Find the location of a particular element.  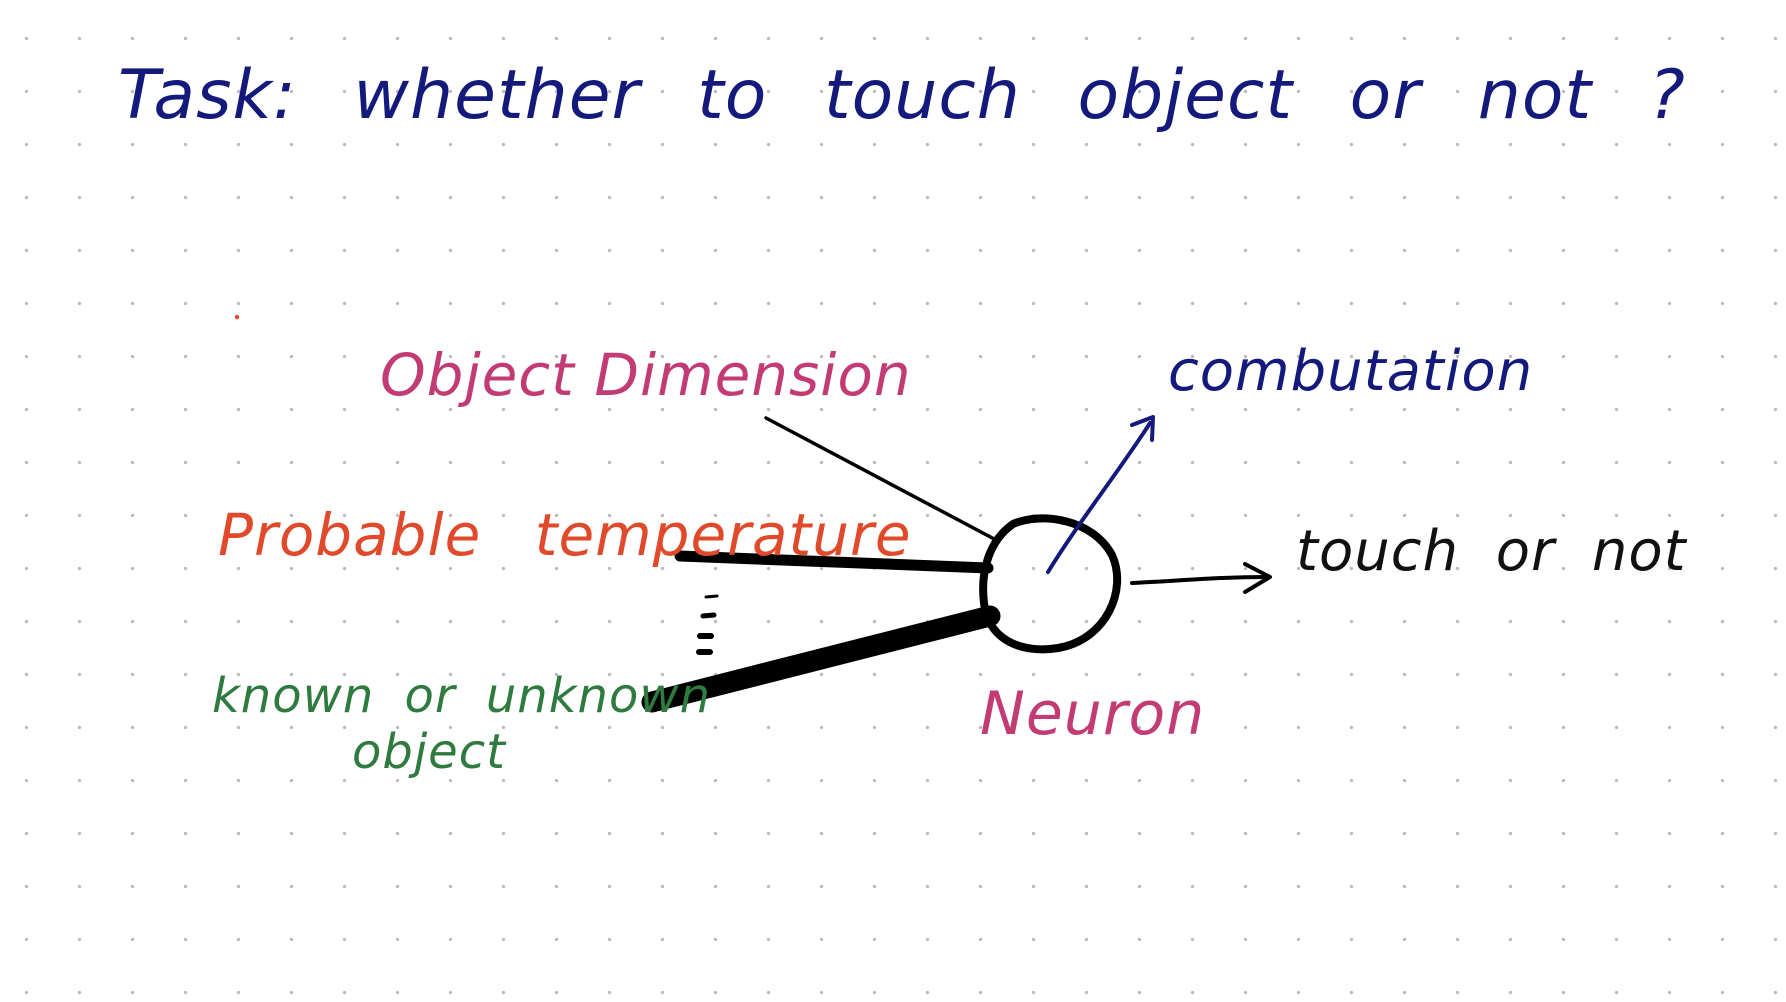

task-title: Task: whether to touch object or not ? is located at coordinates (902, 95).